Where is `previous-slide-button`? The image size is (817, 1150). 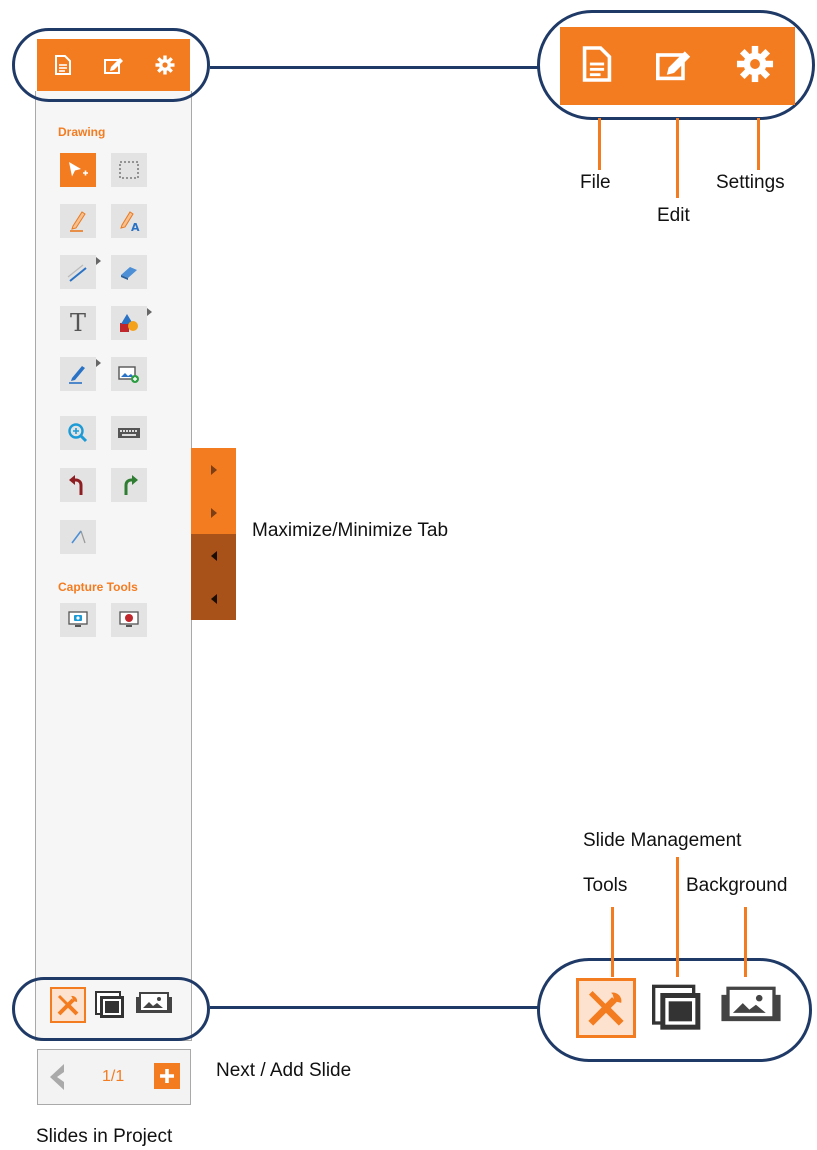
previous-slide-button is located at coordinates (57, 1079).